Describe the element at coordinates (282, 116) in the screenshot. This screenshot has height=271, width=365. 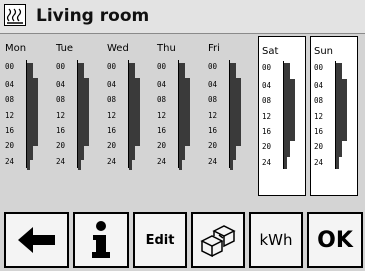
I see `day-column-sat: Sat 00 04 08 12 16 20 24` at that location.